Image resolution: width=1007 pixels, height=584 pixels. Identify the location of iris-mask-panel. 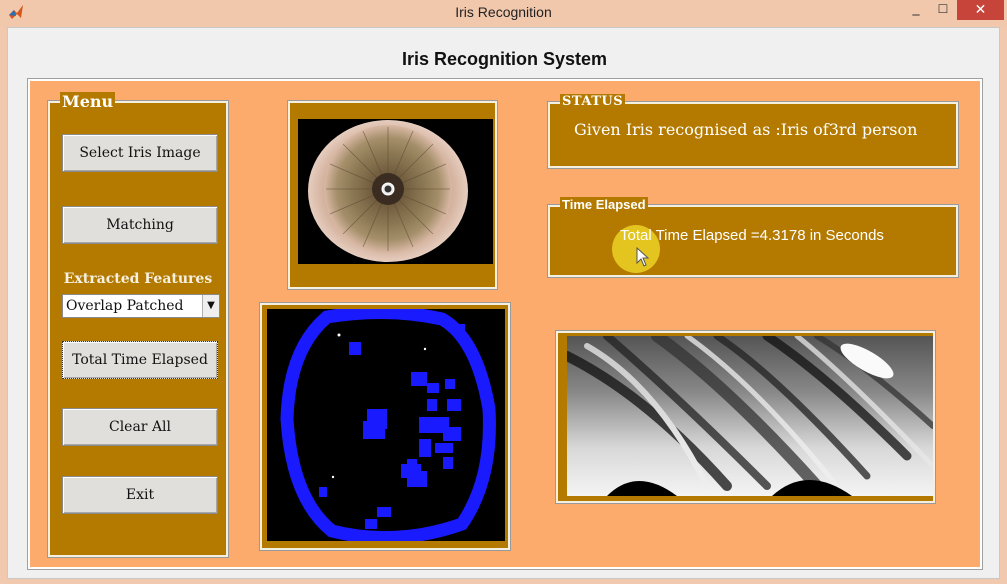
(385, 426).